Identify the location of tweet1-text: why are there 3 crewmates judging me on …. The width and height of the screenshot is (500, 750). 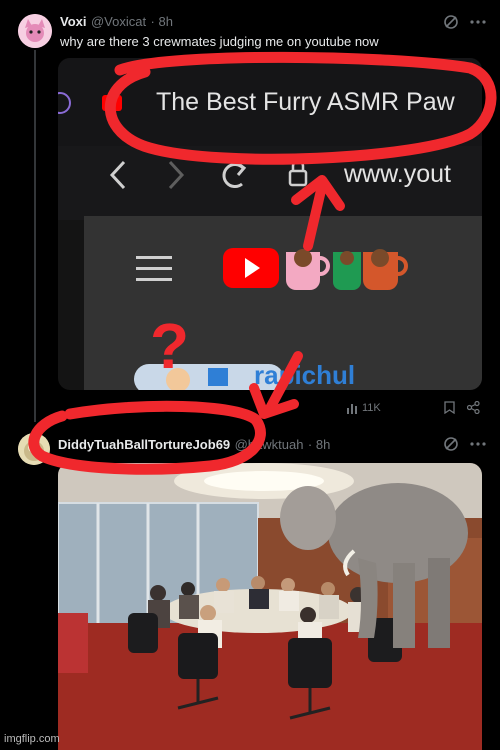
(219, 41).